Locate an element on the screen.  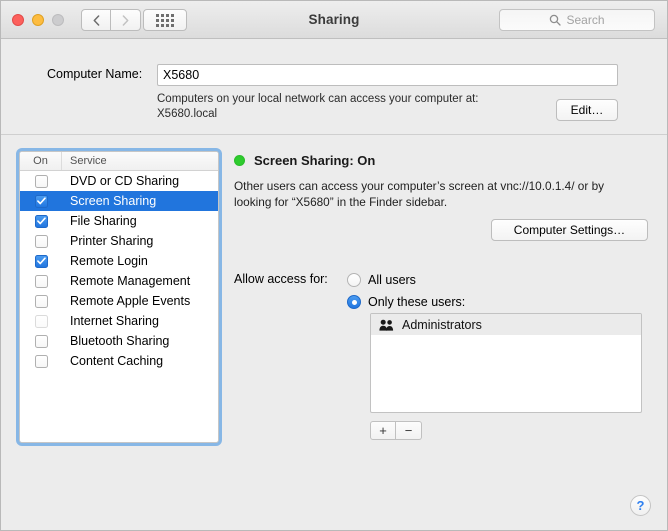
service-name-label: Bluetooth Sharing is located at coordinates (120, 341).